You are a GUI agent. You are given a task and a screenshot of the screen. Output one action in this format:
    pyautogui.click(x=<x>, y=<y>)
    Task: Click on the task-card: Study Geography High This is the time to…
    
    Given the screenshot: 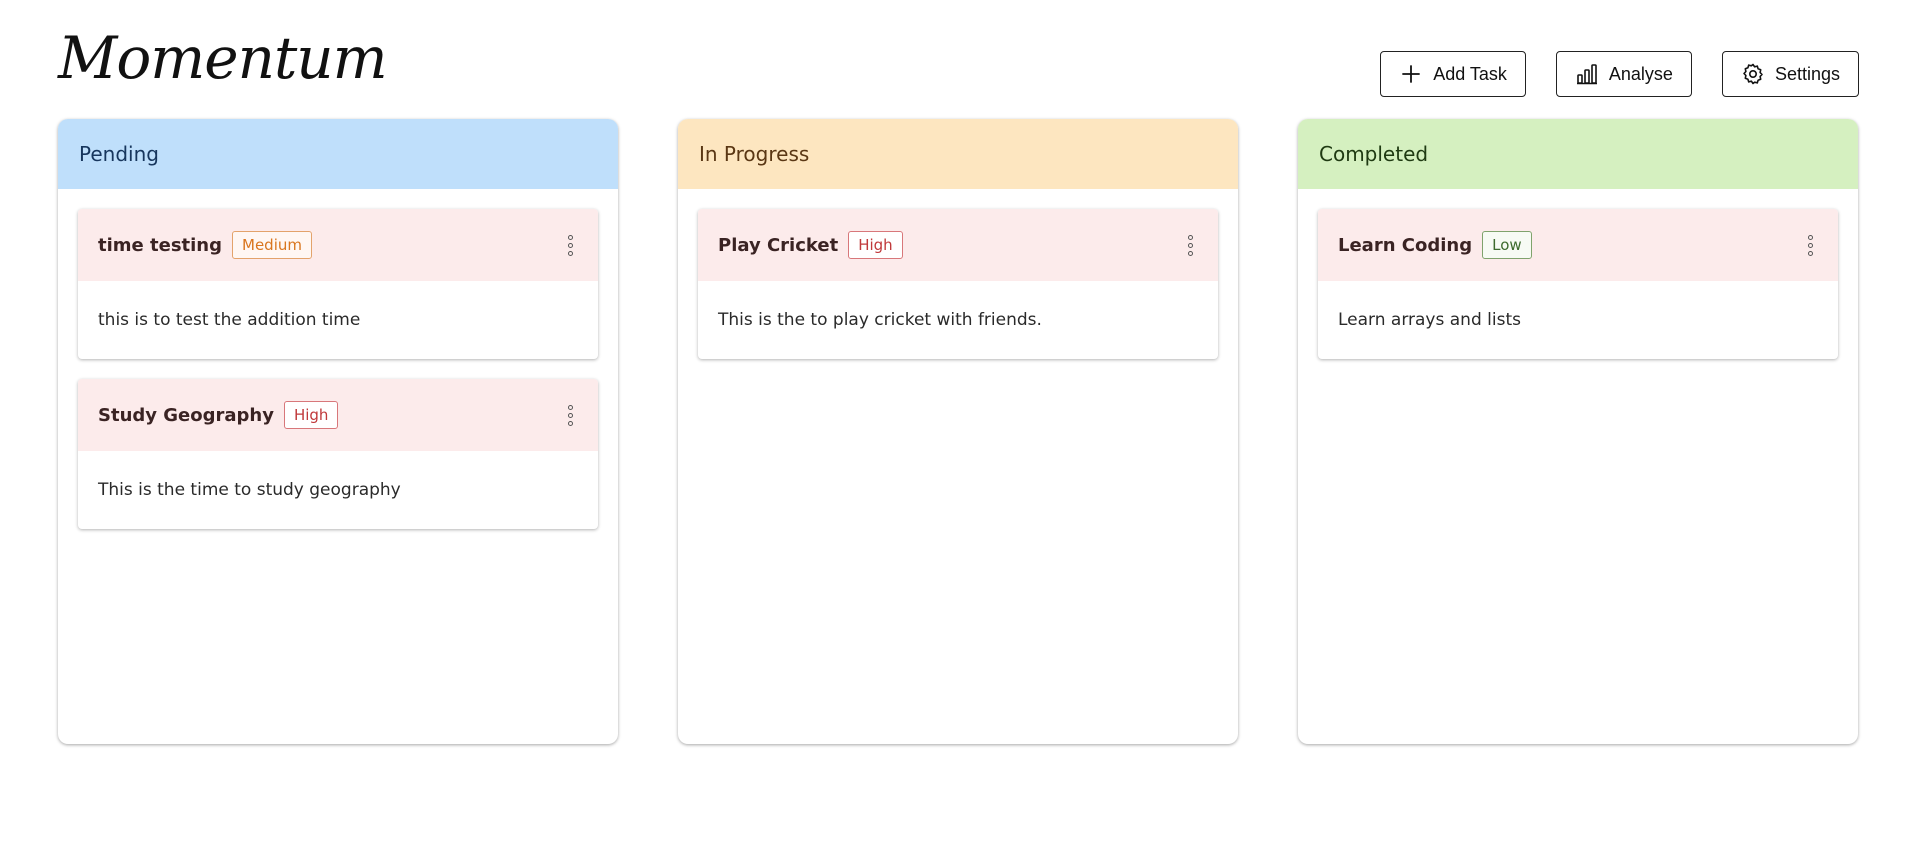 What is the action you would take?
    pyautogui.click(x=338, y=454)
    